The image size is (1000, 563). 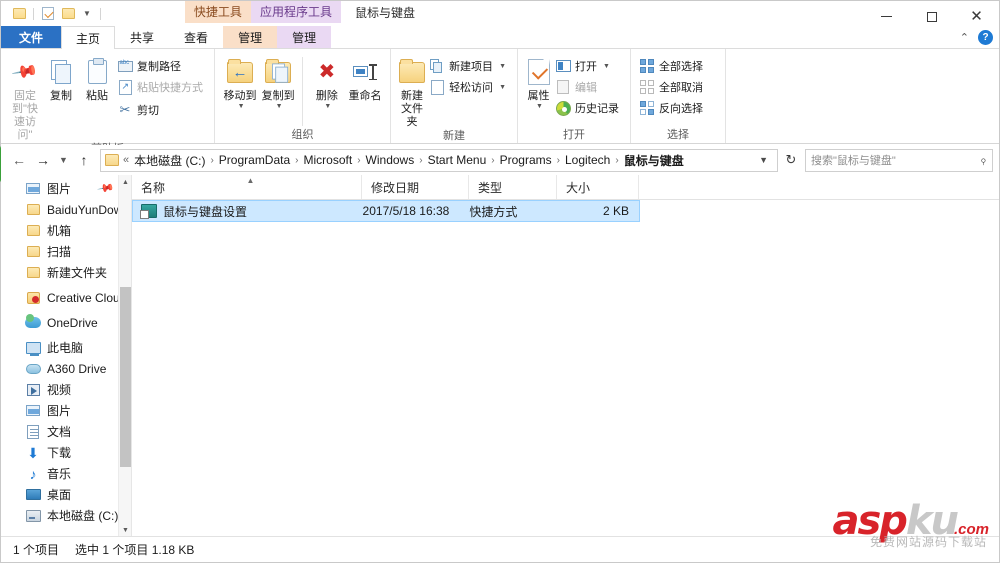 What do you see at coordinates (61, 78) in the screenshot?
I see `copy-button: 复制` at bounding box center [61, 78].